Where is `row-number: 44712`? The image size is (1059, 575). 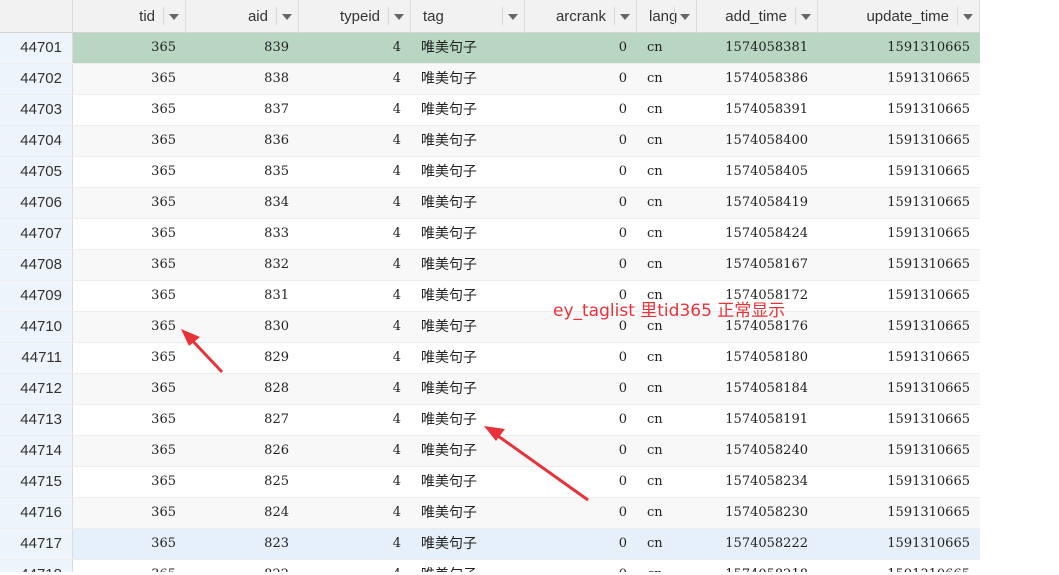
row-number: 44712 is located at coordinates (36, 389).